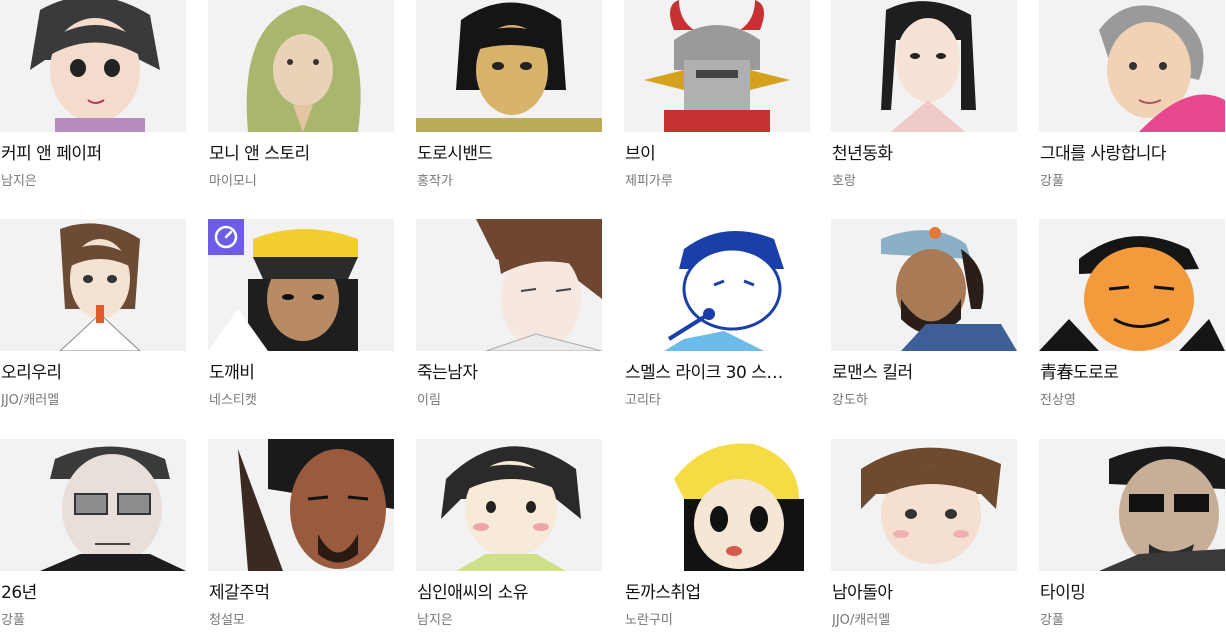  Describe the element at coordinates (509, 505) in the screenshot. I see `blushing-girl-thumbnail` at that location.